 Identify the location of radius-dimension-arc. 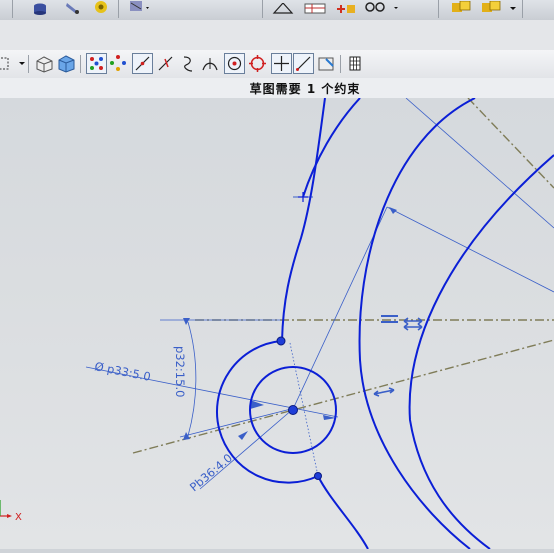
(192, 379).